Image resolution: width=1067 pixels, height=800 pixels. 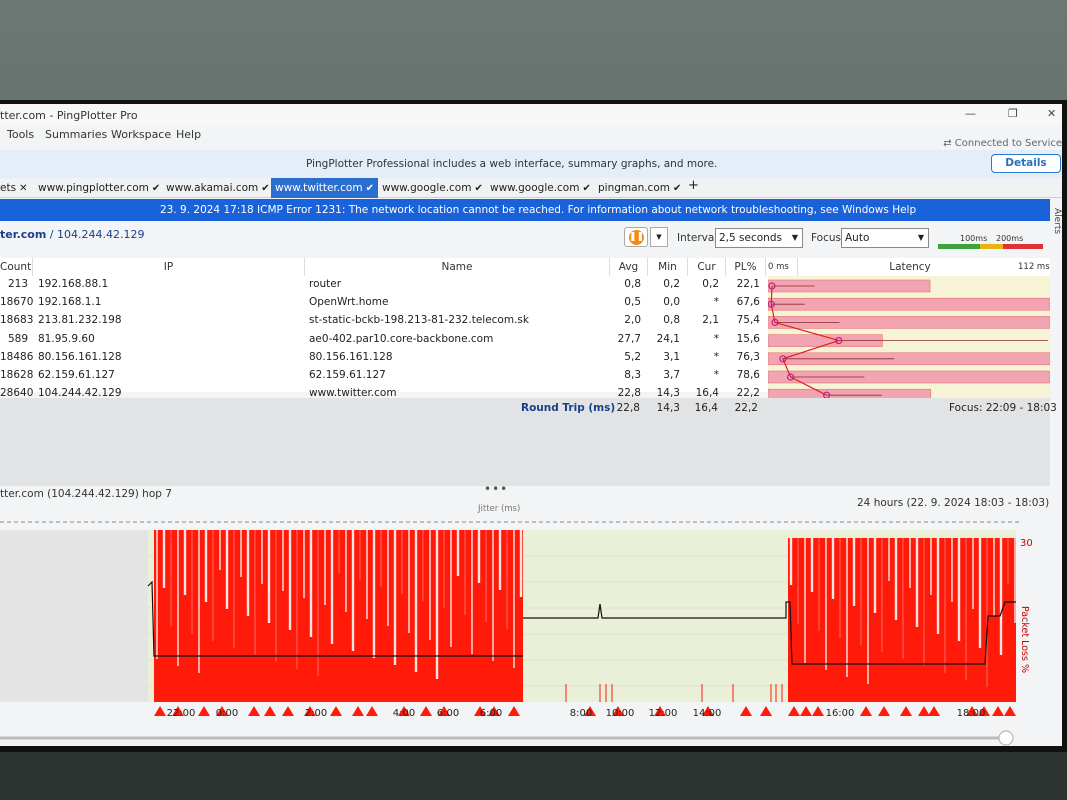 I want to click on target-host: ter.com / 104.244.42.129, so click(x=72, y=234).